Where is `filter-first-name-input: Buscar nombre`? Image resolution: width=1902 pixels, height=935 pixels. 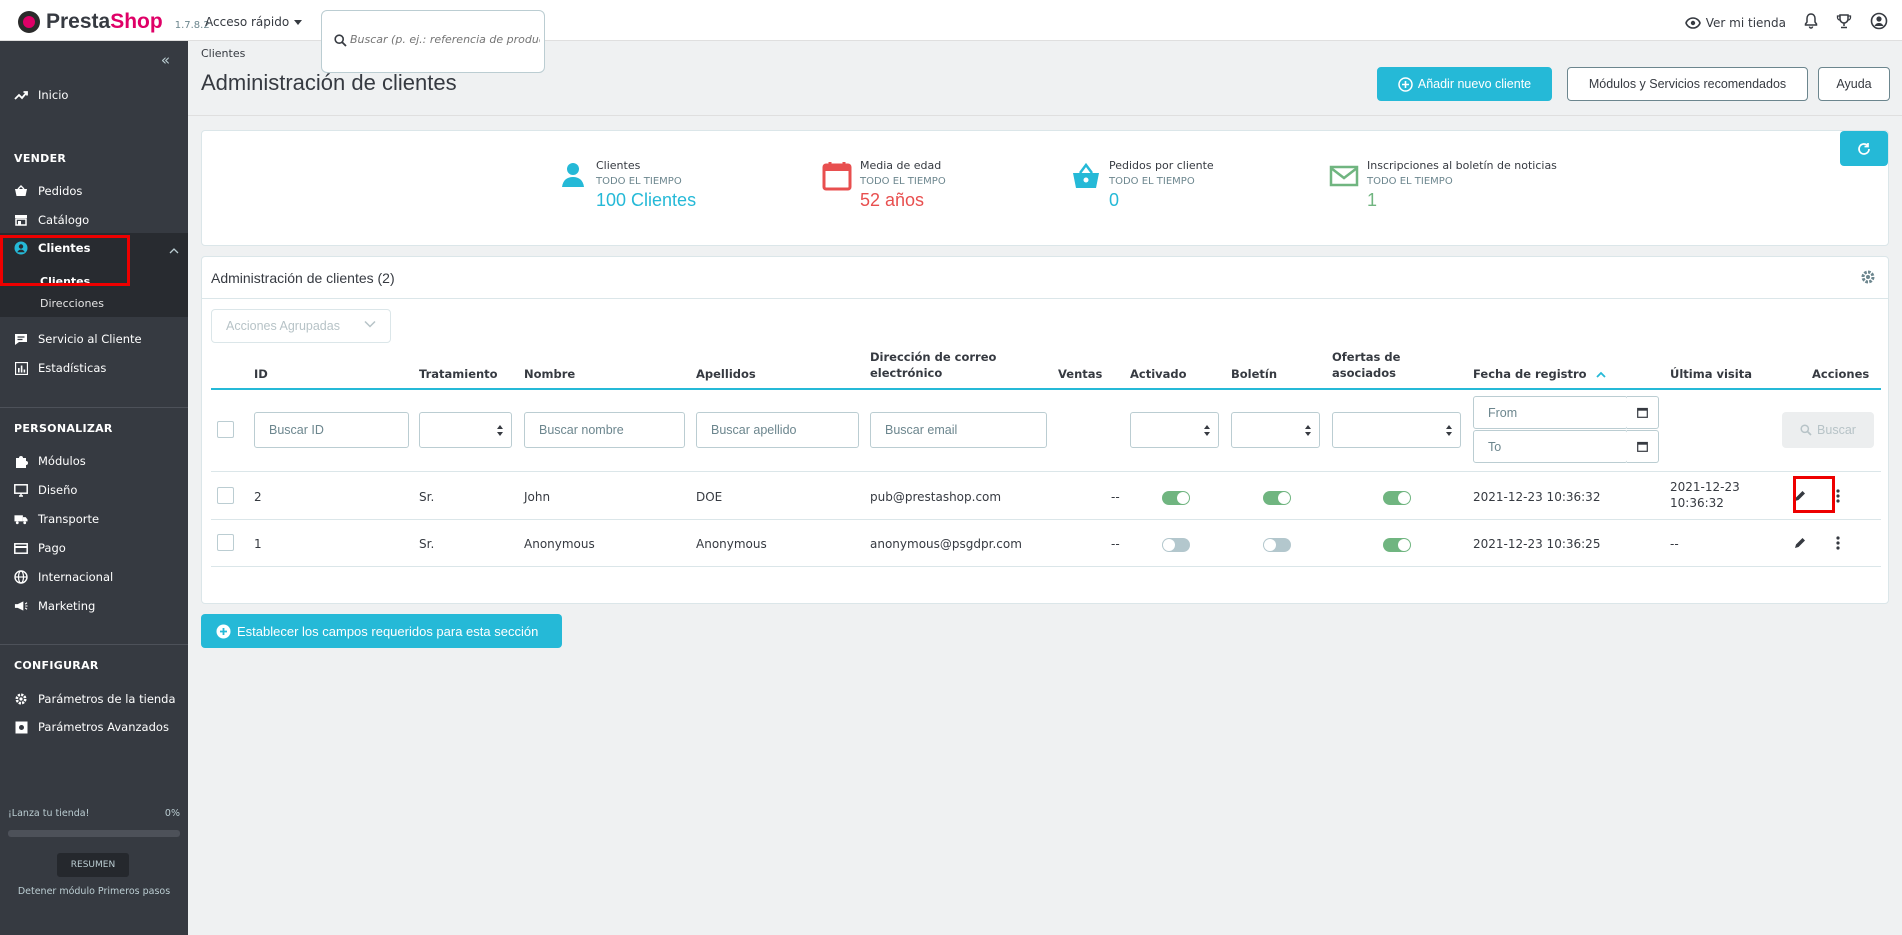
filter-first-name-input: Buscar nombre is located at coordinates (604, 430).